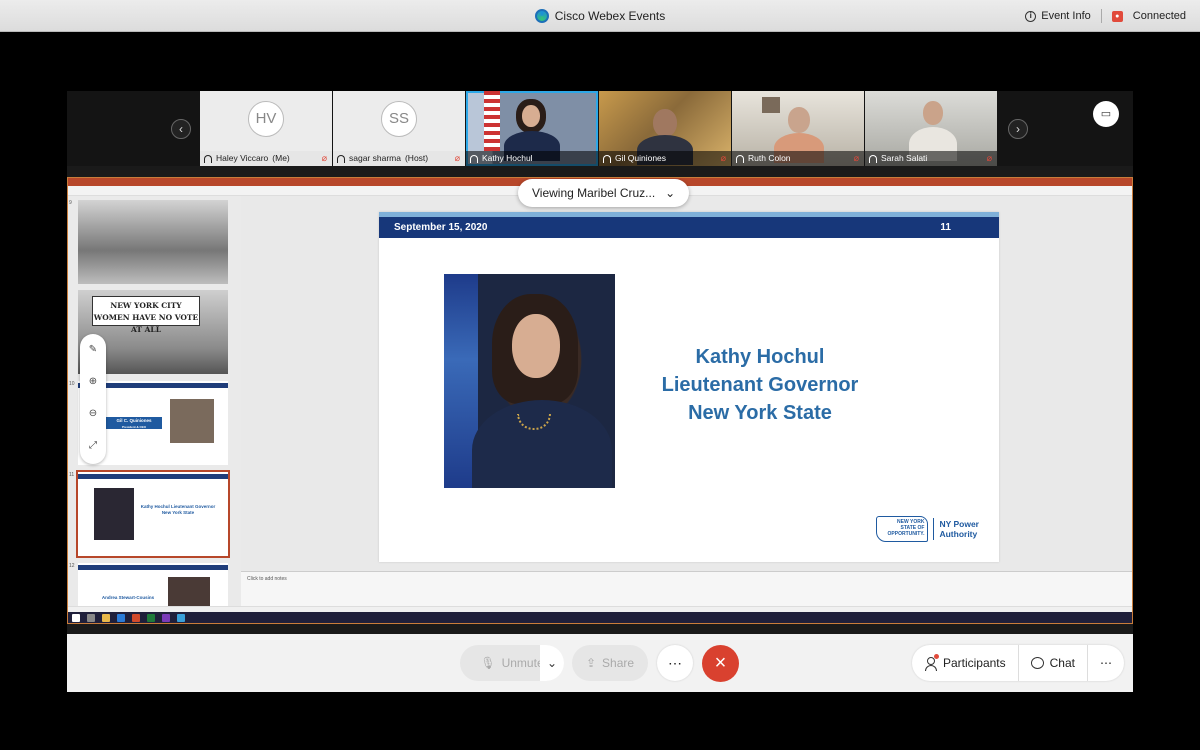  I want to click on close-icon: ×, so click(720, 663).